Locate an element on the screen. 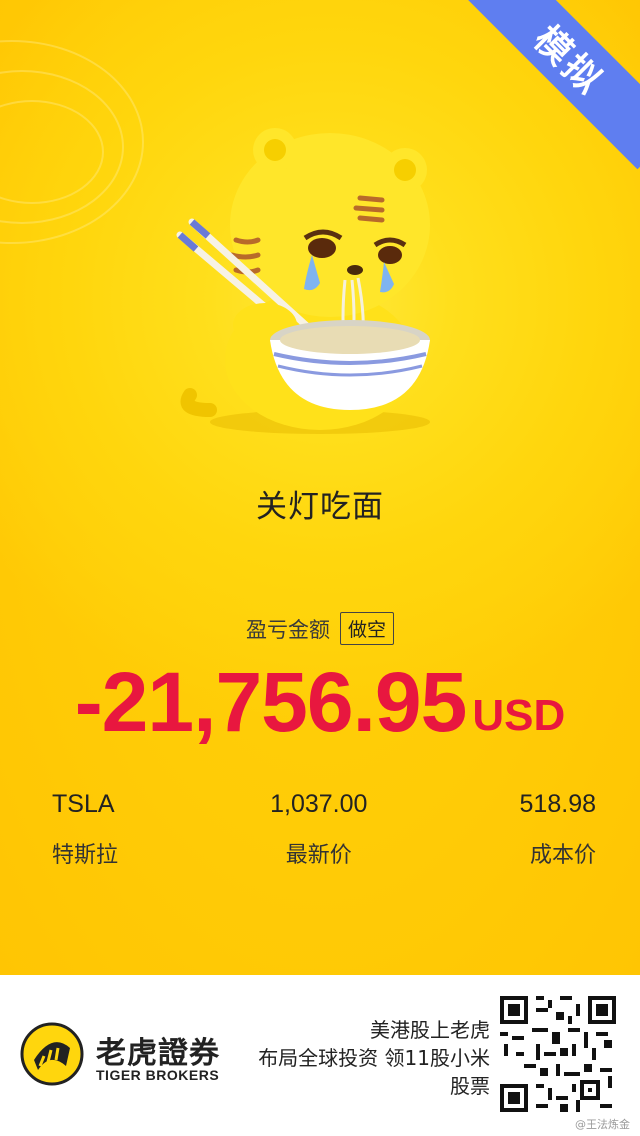 Image resolution: width=640 pixels, height=1136 pixels. pnl-amount-row: -21,756.95 USD is located at coordinates (320, 702).